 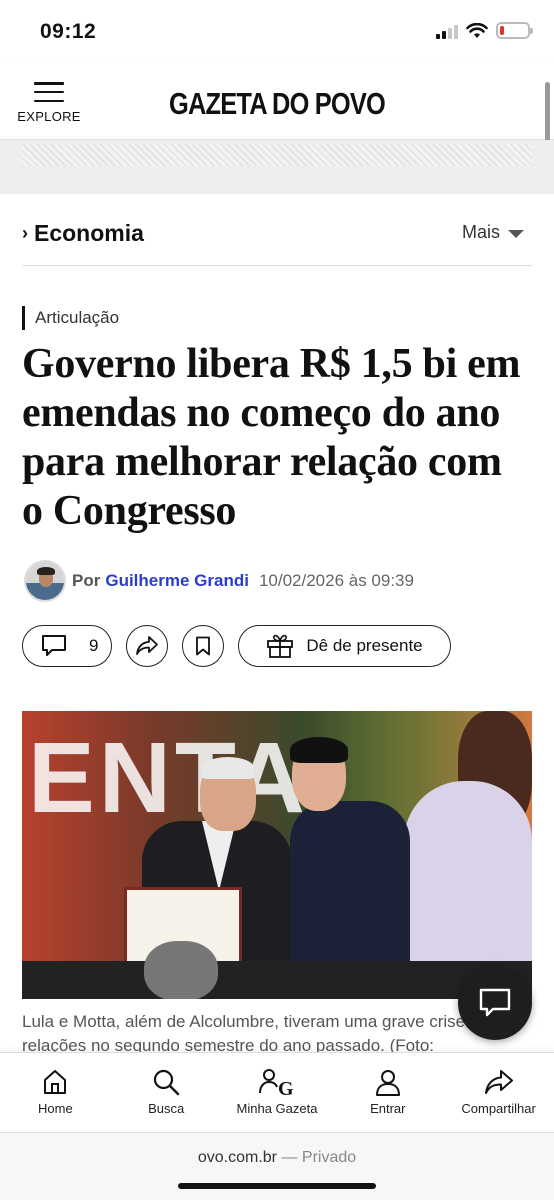 I want to click on url-text: ovo.com.br, so click(x=237, y=1157).